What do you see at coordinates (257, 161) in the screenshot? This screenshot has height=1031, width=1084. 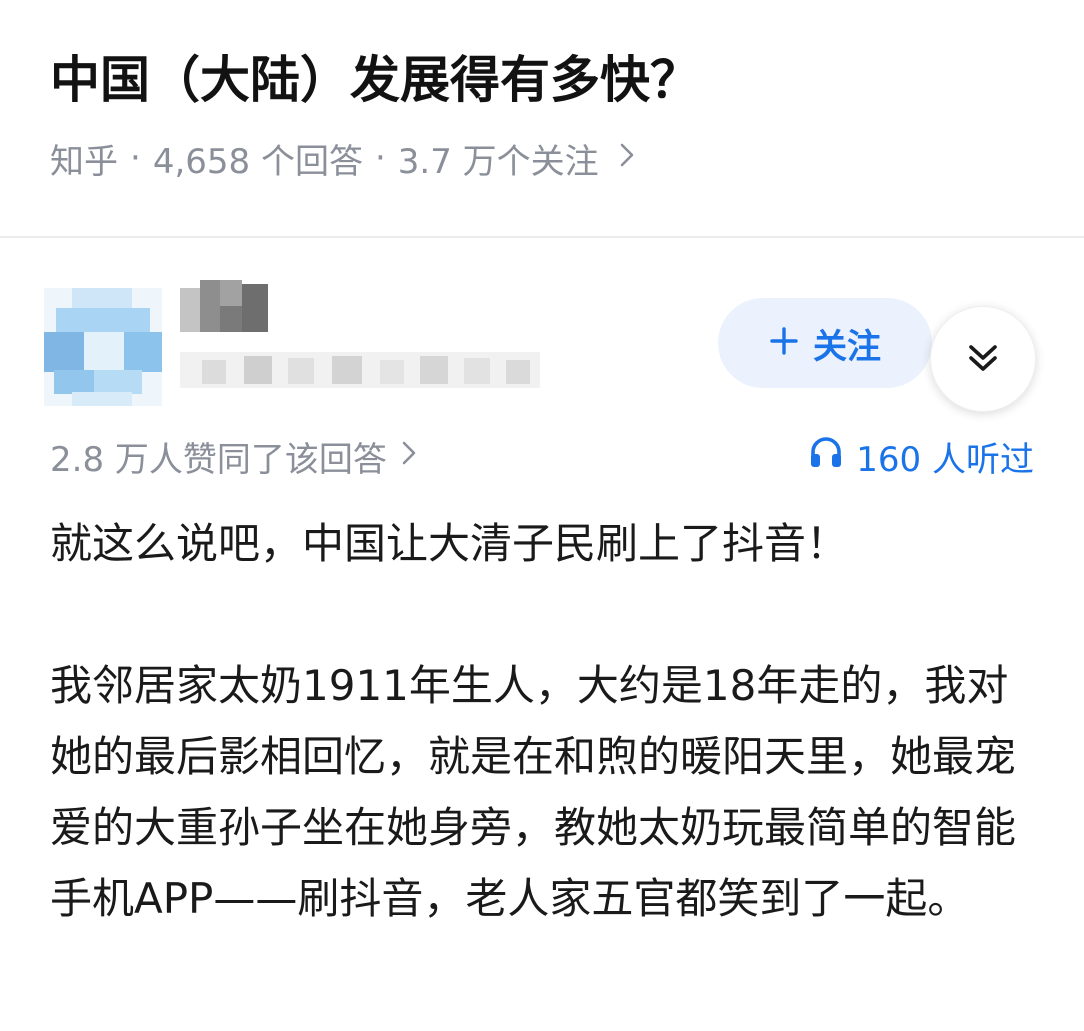 I see `answers-count: 4,658 个回答` at bounding box center [257, 161].